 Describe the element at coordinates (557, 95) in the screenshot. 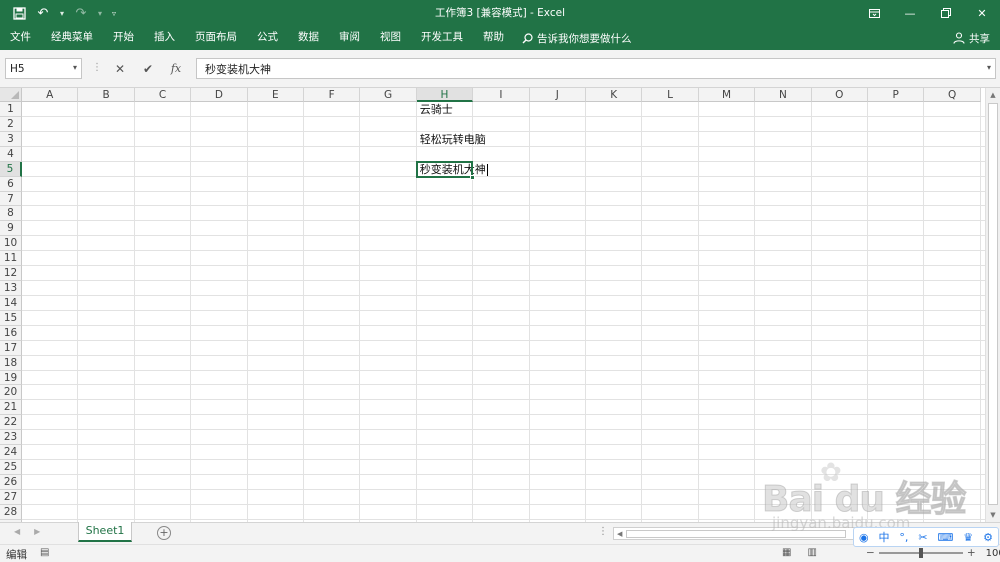

I see `column-header-j: J` at that location.